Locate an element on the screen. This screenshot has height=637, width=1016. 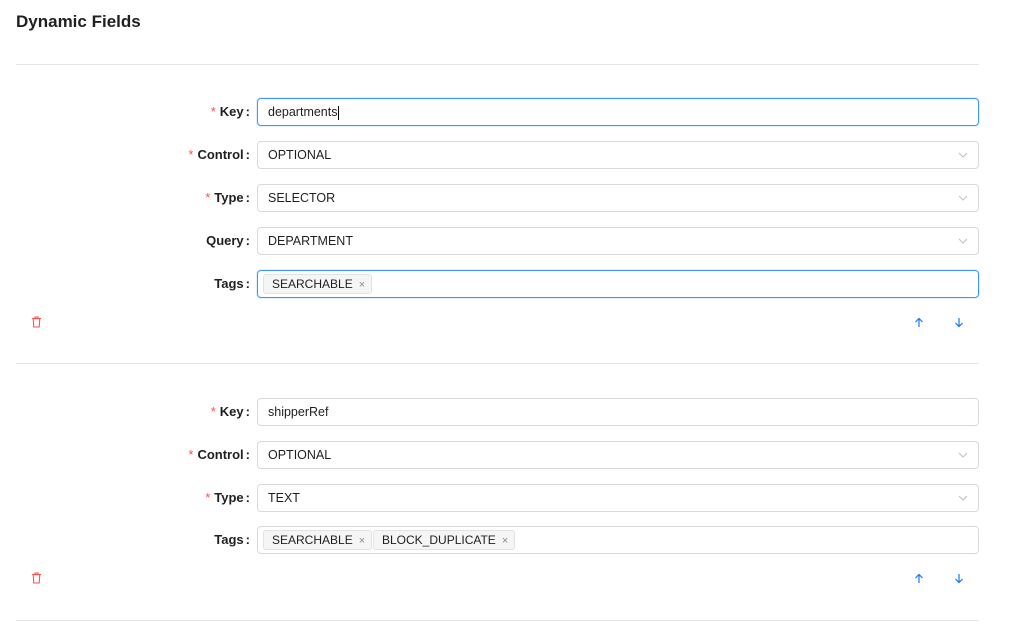
field-1-control-row: * Control: OPTIONAL is located at coordinates (508, 155).